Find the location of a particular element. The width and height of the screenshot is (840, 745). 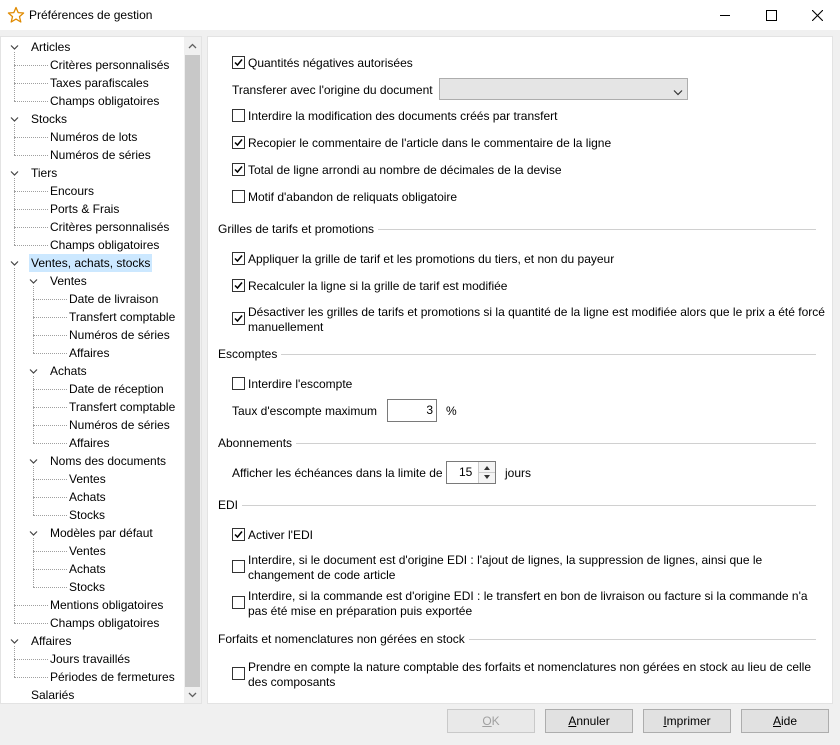

scroll-down-arrow is located at coordinates (192, 694).